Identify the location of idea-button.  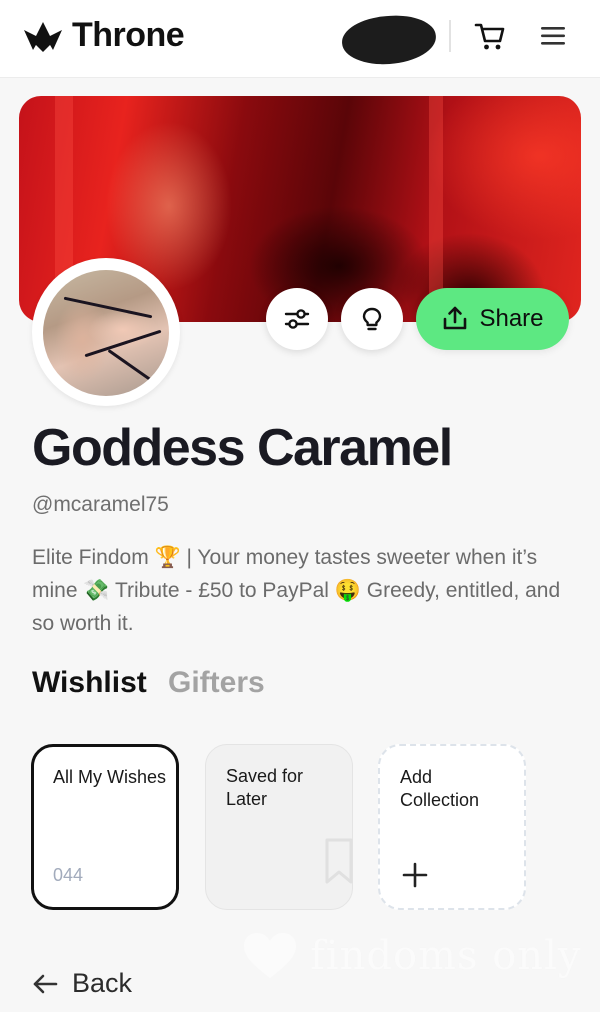
(372, 319).